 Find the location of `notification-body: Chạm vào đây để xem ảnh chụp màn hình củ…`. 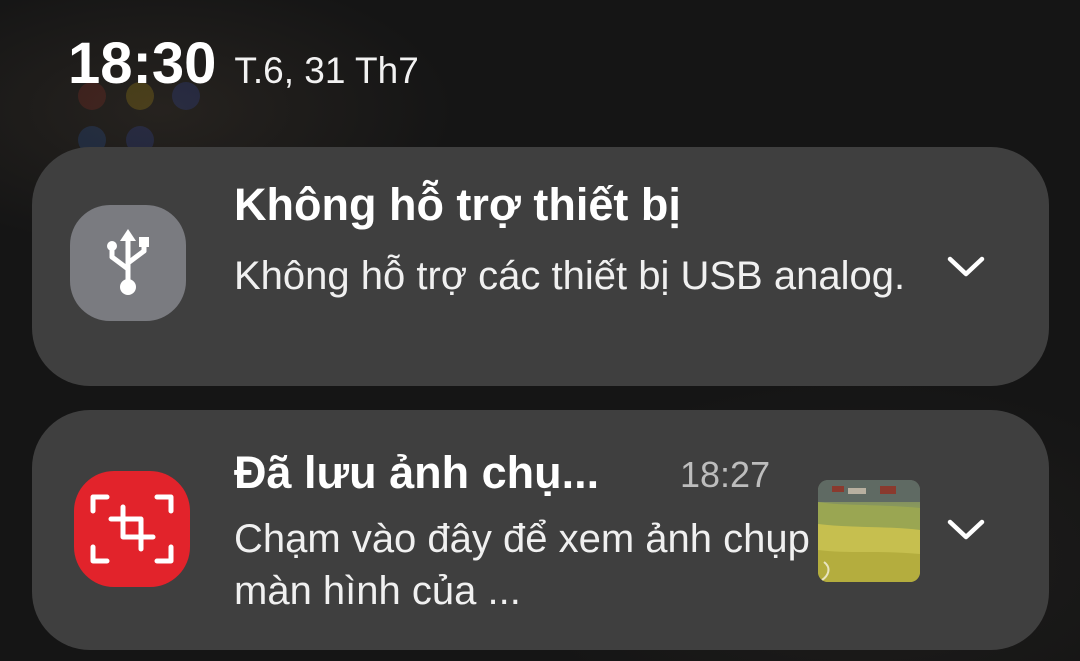

notification-body: Chạm vào đây để xem ảnh chụp màn hình củ… is located at coordinates (522, 565).